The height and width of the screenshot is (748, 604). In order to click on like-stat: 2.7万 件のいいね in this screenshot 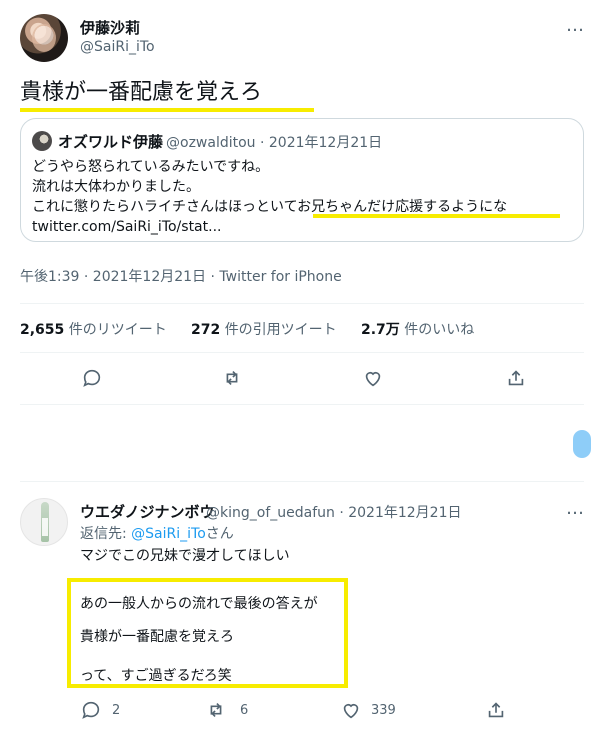, I will do `click(417, 329)`.